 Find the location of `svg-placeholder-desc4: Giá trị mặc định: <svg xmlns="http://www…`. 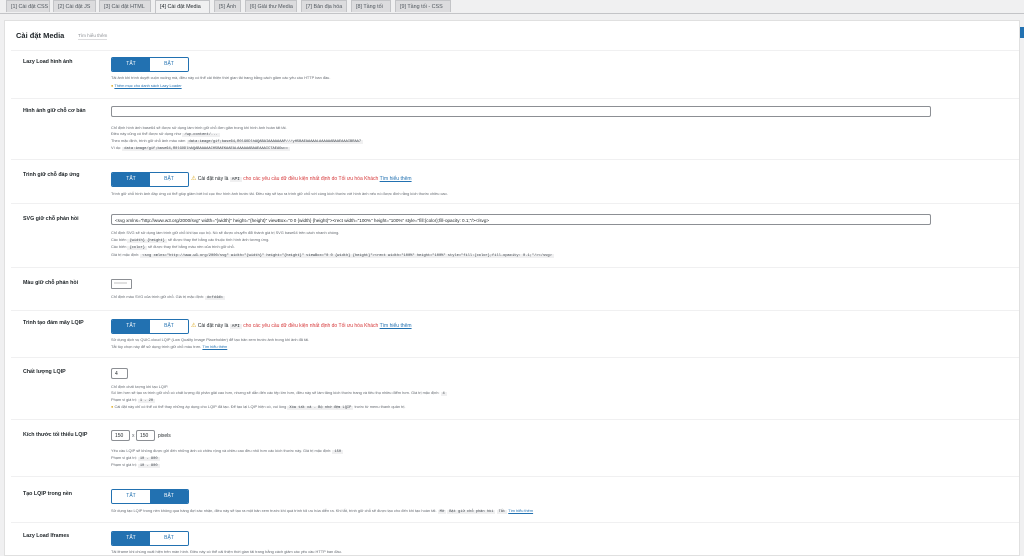

svg-placeholder-desc4: Giá trị mặc định: <svg xmlns="http://www… is located at coordinates (332, 255).